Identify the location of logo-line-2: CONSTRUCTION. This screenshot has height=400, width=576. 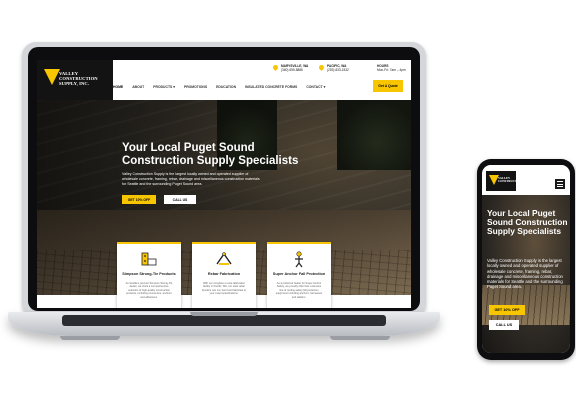
(510, 181).